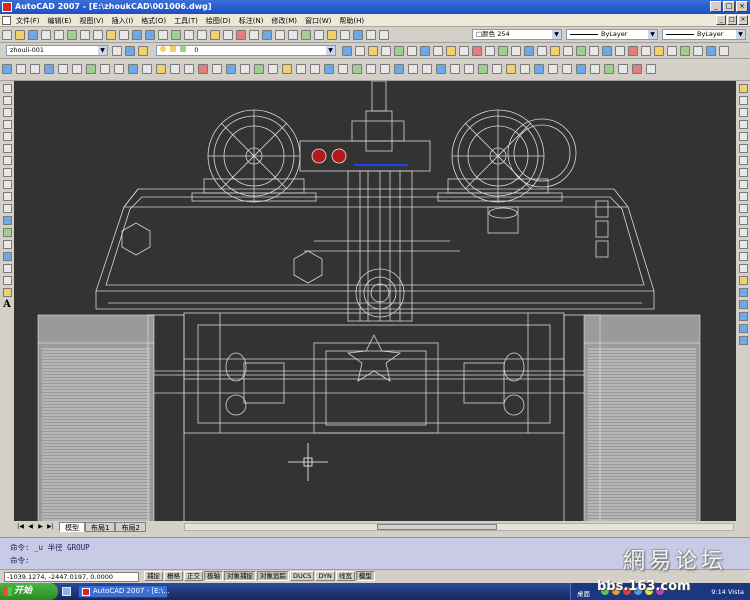 This screenshot has width=750, height=600. I want to click on multileader-icon, so click(358, 35).